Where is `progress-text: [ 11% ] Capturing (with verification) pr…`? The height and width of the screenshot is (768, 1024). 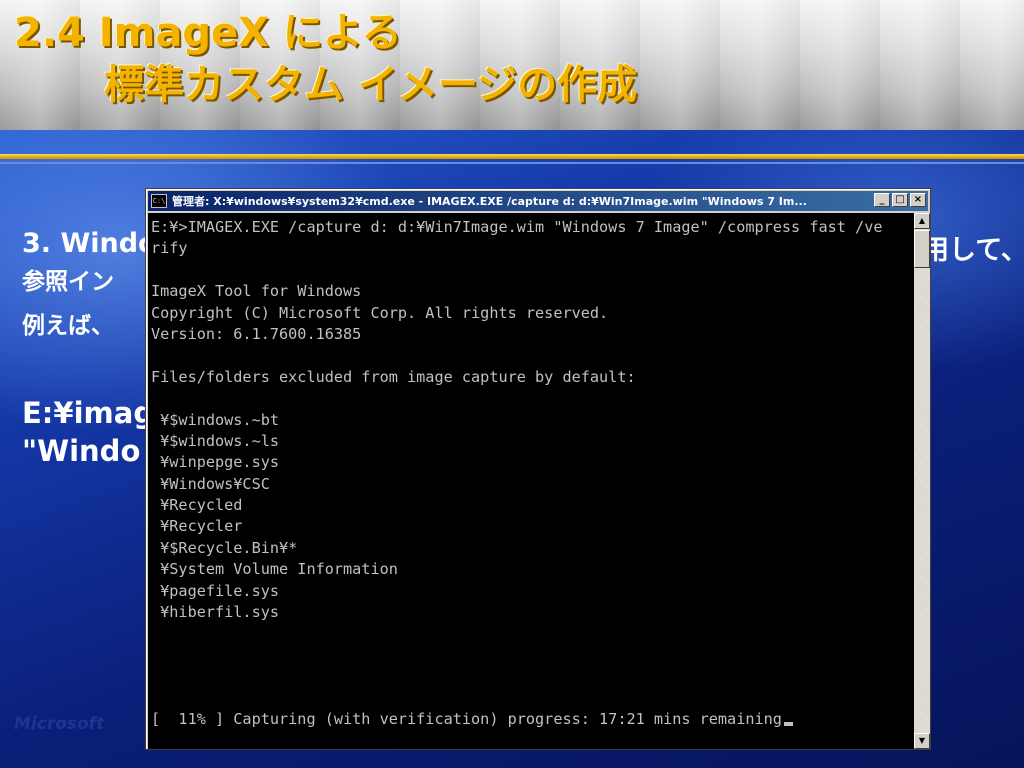
progress-text: [ 11% ] Capturing (with verification) pr… is located at coordinates (466, 718).